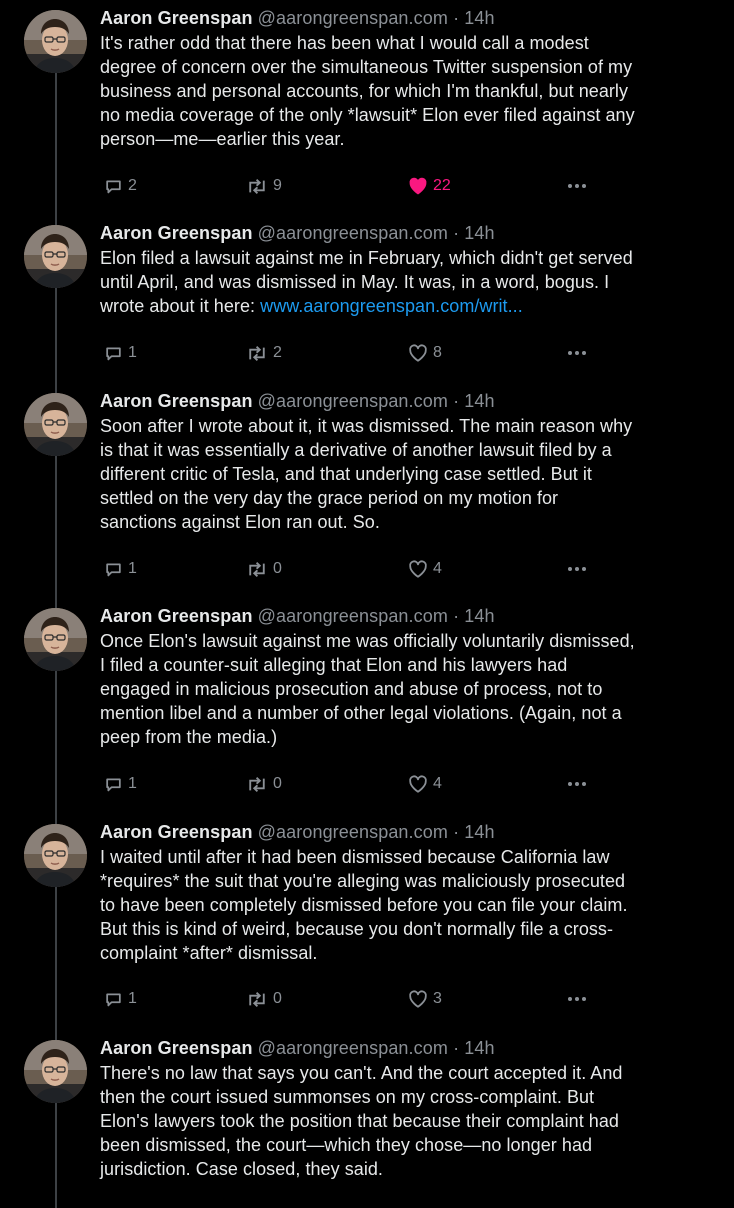  Describe the element at coordinates (442, 185) in the screenshot. I see `like-count: 22` at that location.